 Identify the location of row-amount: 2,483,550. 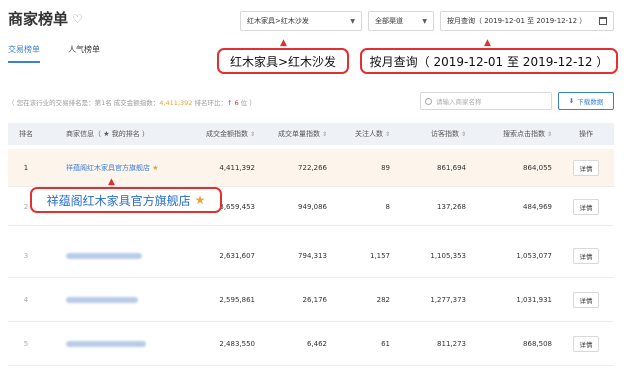
(237, 343).